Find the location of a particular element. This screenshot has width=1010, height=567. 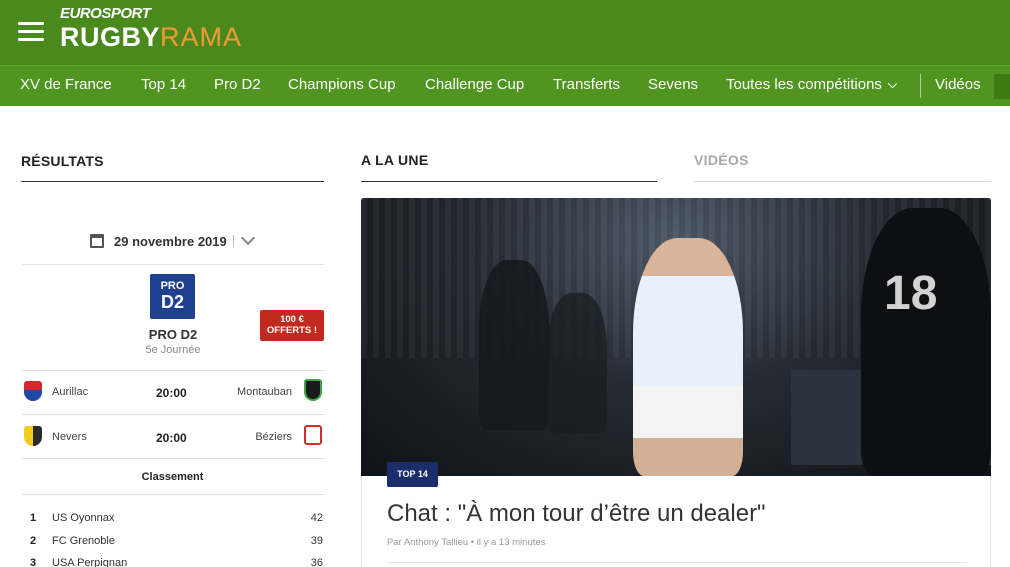

nav-item-transferts: Transferts is located at coordinates (586, 84).